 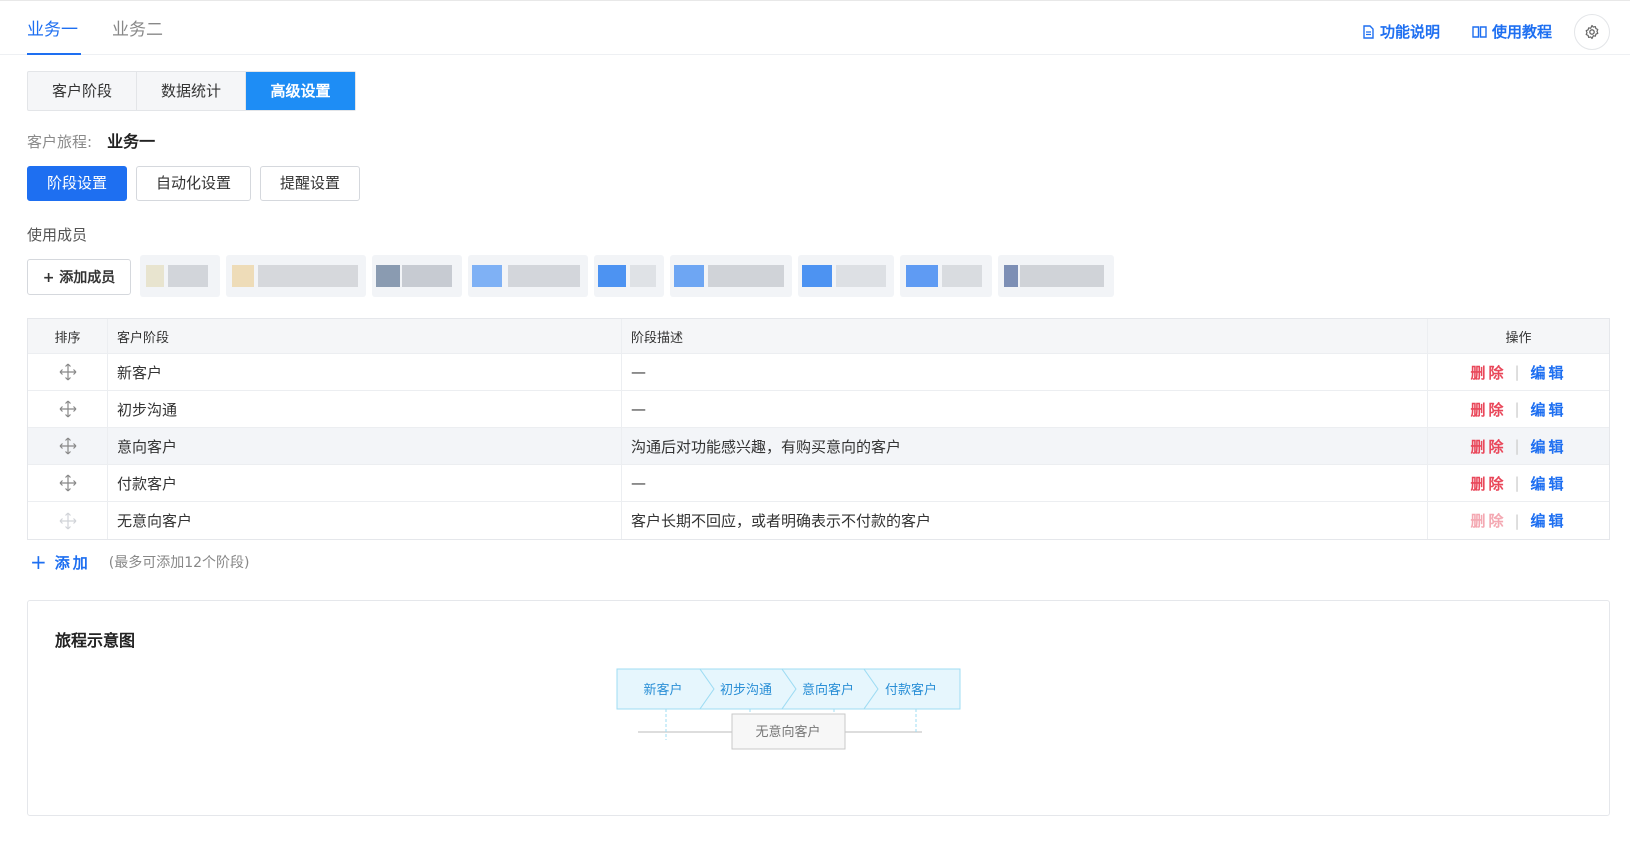 What do you see at coordinates (746, 690) in the screenshot?
I see `flow-stage-label: 初步沟通` at bounding box center [746, 690].